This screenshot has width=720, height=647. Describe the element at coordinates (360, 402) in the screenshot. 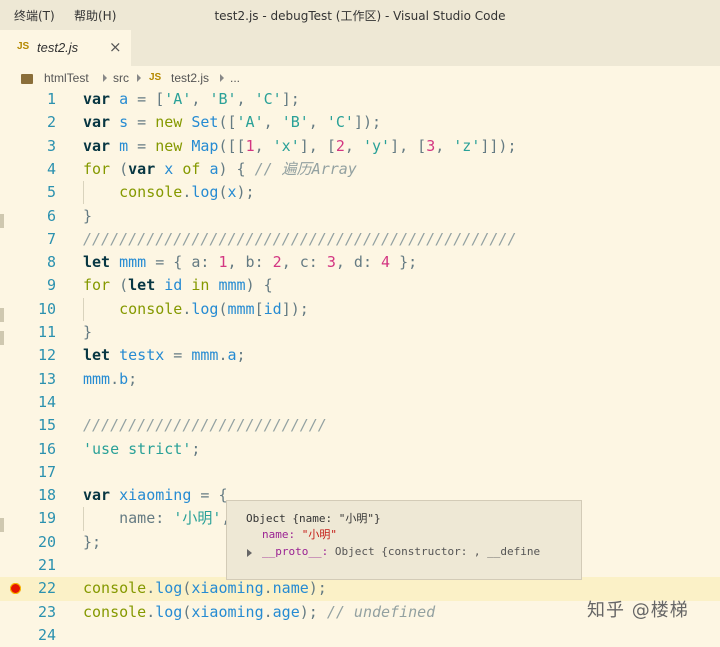

I see `code-line: 14` at that location.